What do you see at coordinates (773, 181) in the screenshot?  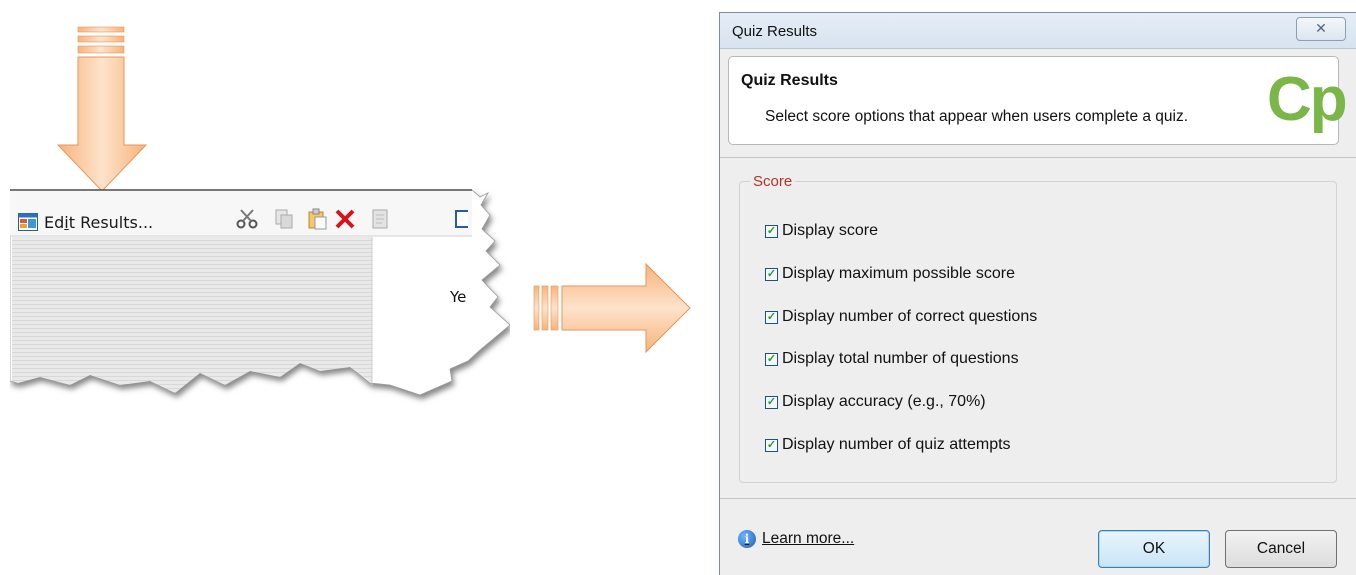 I see `score-group-label: Score` at bounding box center [773, 181].